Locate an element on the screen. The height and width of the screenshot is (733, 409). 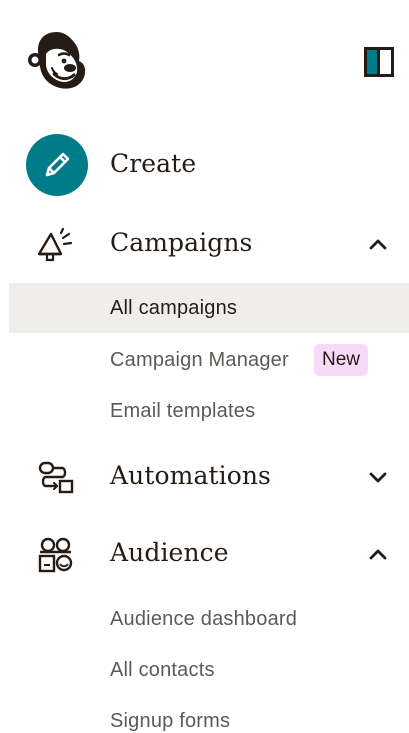
nav-item-all-campaigns: All campaigns is located at coordinates (209, 308).